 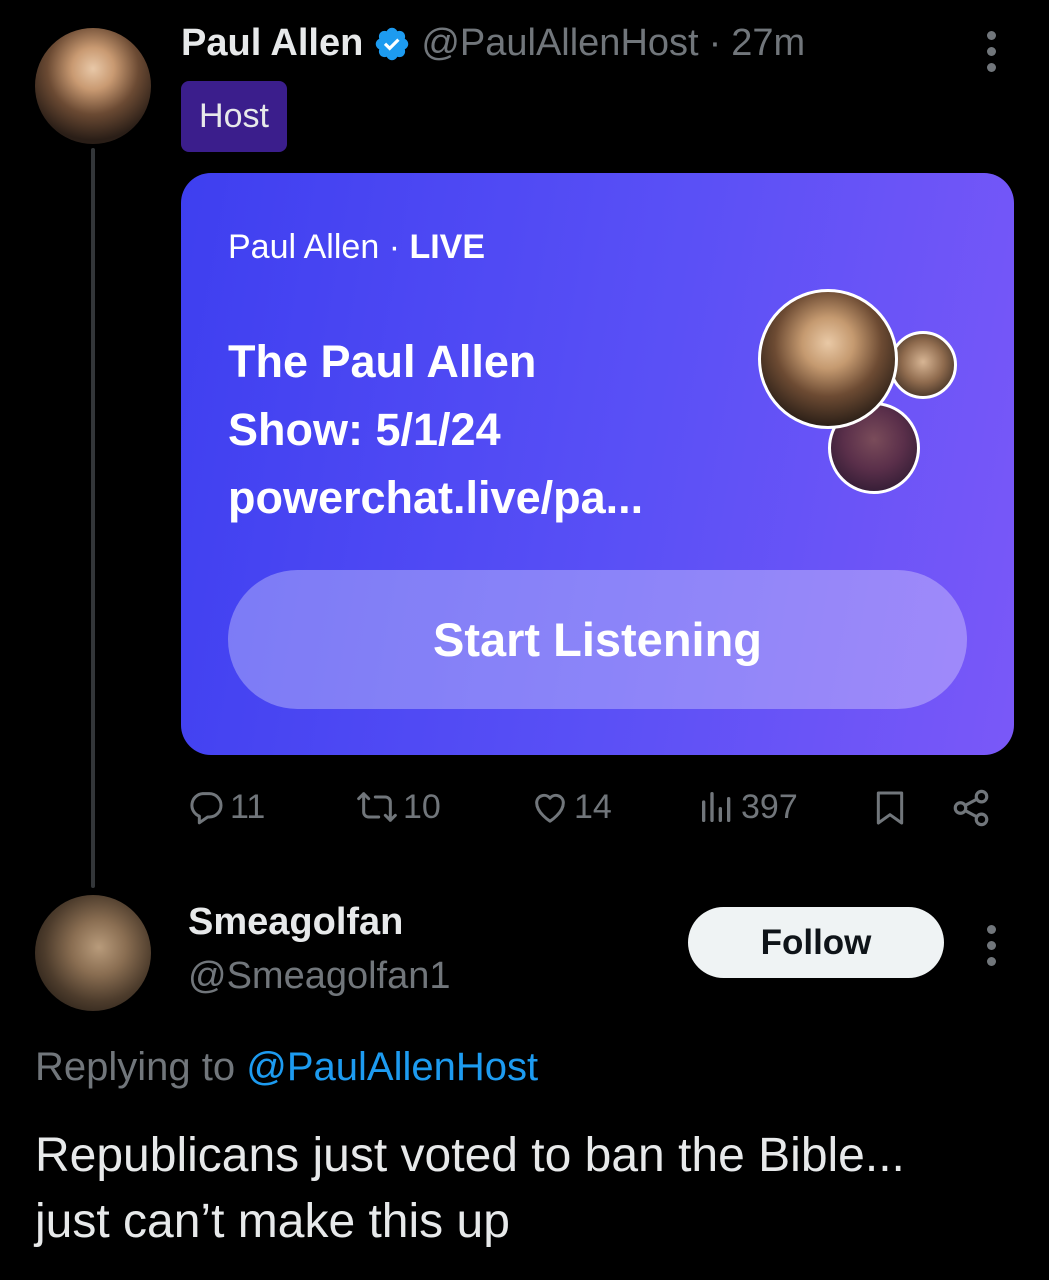 What do you see at coordinates (392, 1067) in the screenshot?
I see `replying-handle-link: @PaulAllenHost` at bounding box center [392, 1067].